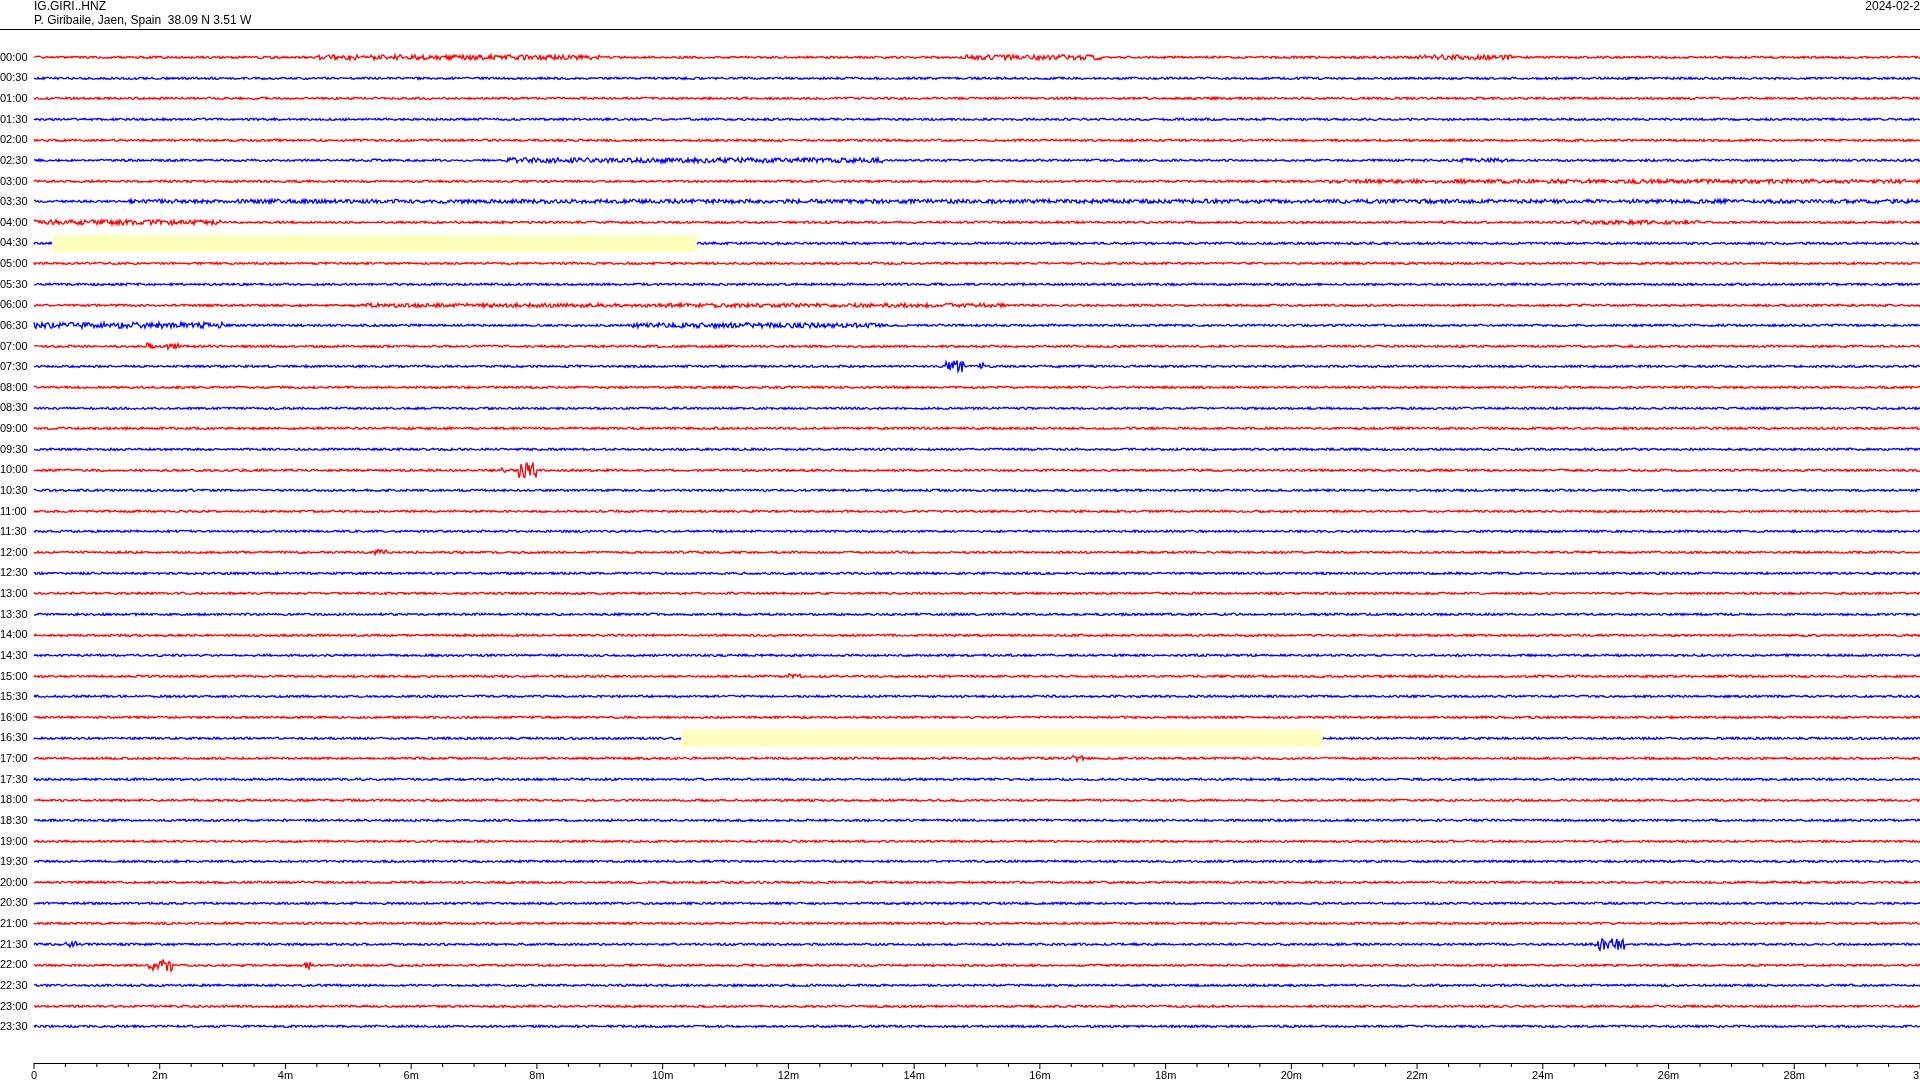 Image resolution: width=1920 pixels, height=1080 pixels. I want to click on station-location: P. Giribaile, Jaen, Spain 38.09 N 3.51 W, so click(143, 20).